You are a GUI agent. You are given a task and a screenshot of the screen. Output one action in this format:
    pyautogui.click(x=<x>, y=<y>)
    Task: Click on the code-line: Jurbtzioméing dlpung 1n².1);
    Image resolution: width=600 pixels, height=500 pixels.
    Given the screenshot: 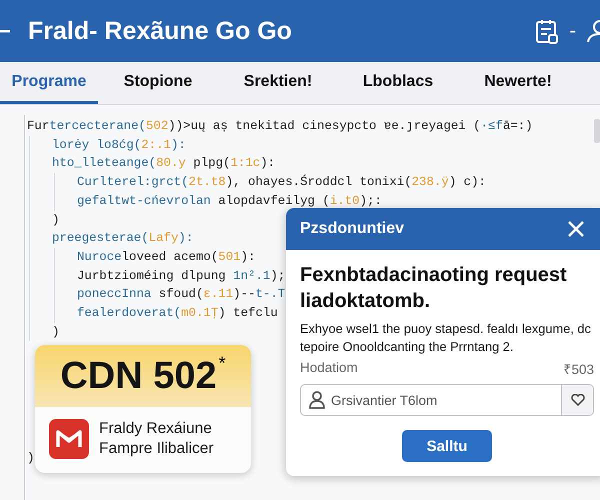 What is the action you would take?
    pyautogui.click(x=181, y=276)
    